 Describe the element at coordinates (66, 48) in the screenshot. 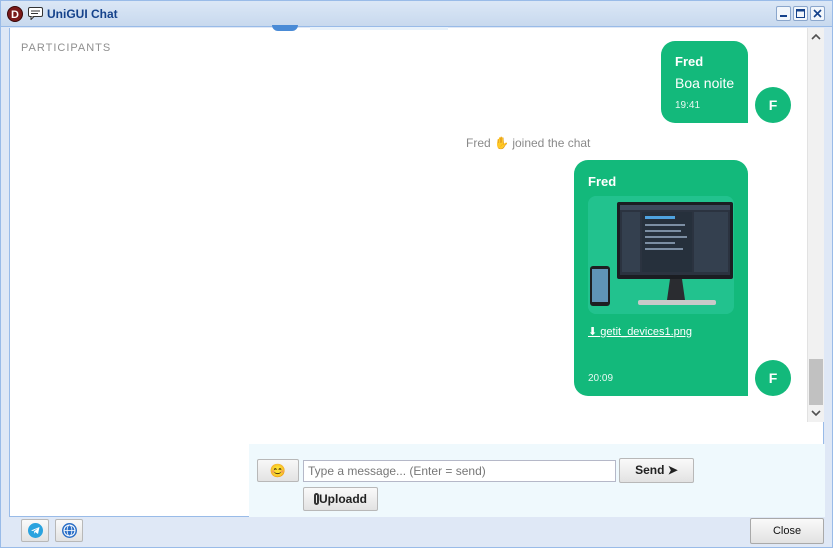

I see `participants-heading: PARTICIPANTS` at that location.